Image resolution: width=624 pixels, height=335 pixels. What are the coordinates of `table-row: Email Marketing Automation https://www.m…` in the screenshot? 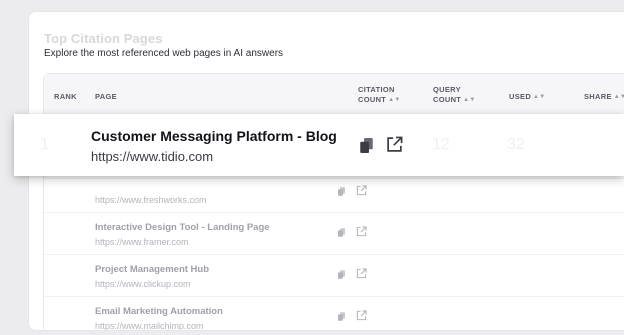 It's located at (334, 313).